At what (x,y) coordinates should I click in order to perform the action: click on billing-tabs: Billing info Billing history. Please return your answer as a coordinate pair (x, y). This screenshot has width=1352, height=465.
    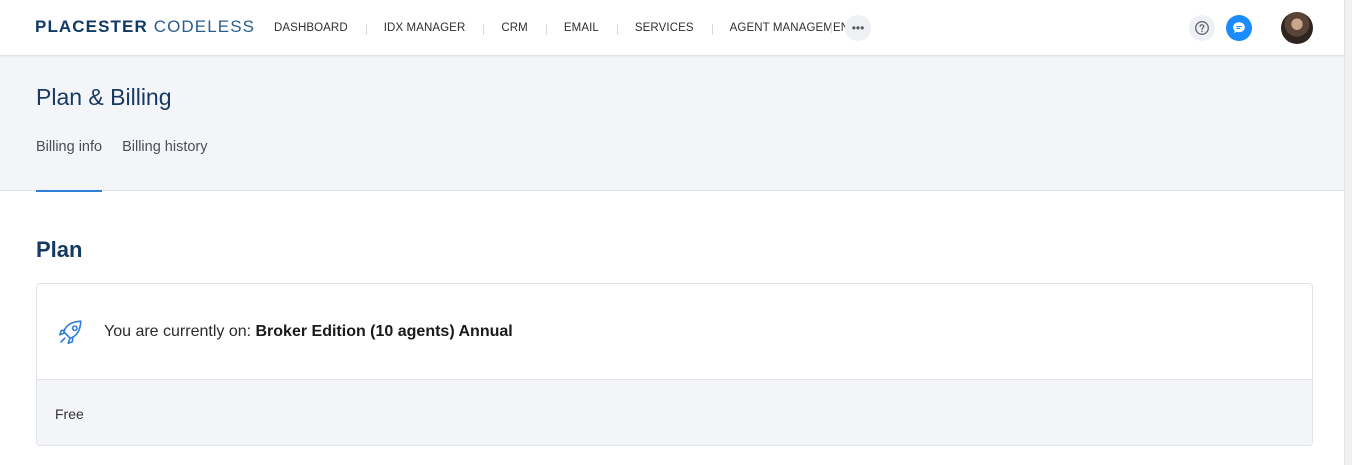
    Looking at the image, I should click on (132, 165).